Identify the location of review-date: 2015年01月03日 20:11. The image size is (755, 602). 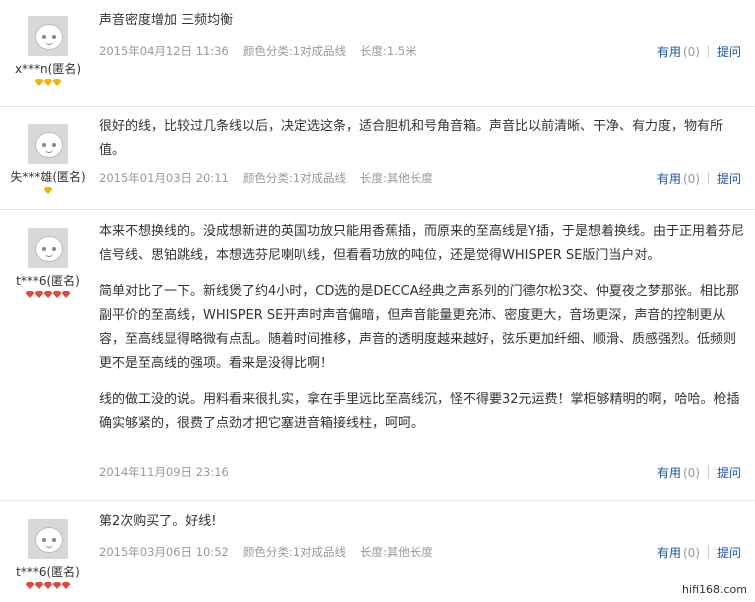
(164, 178).